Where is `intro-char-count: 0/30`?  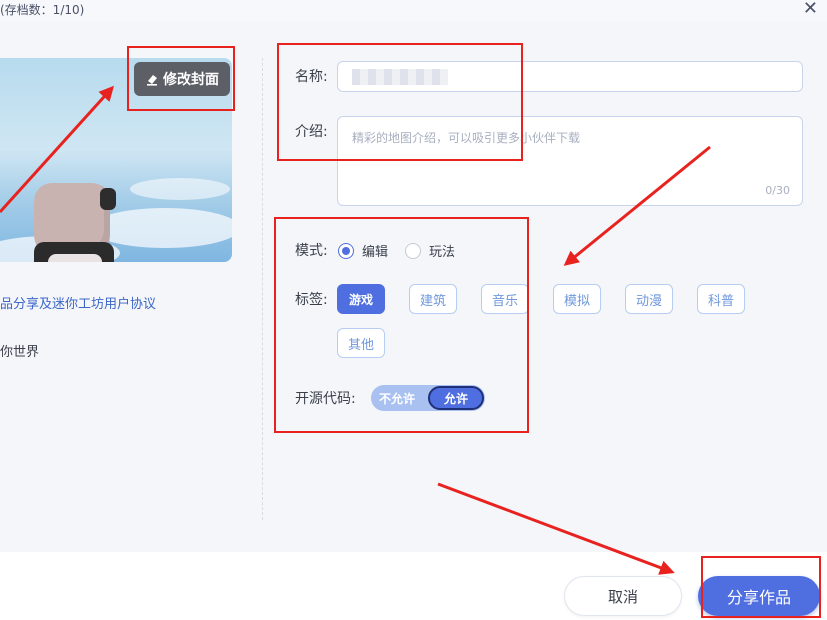 intro-char-count: 0/30 is located at coordinates (777, 190).